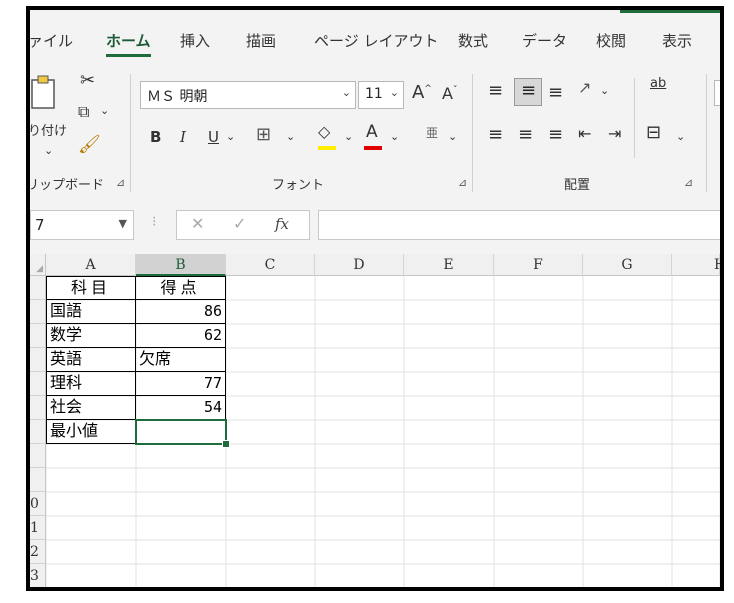 The width and height of the screenshot is (734, 603). Describe the element at coordinates (696, 265) in the screenshot. I see `column-header-h: H` at that location.